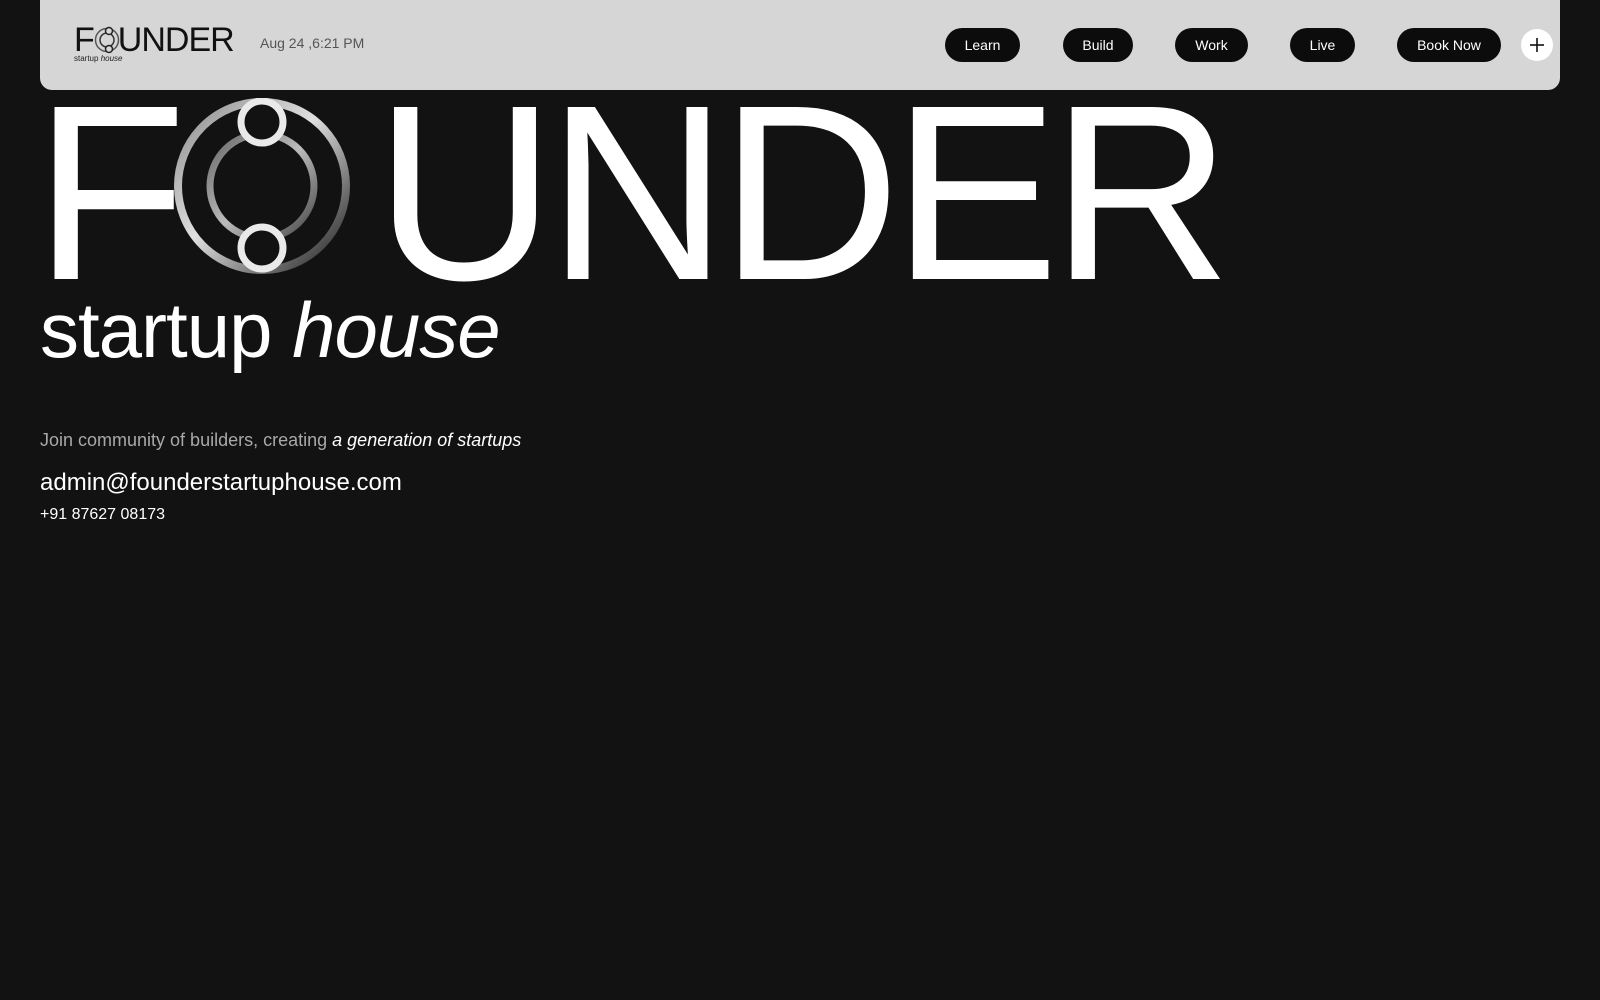  I want to click on plus-icon, so click(1537, 45).